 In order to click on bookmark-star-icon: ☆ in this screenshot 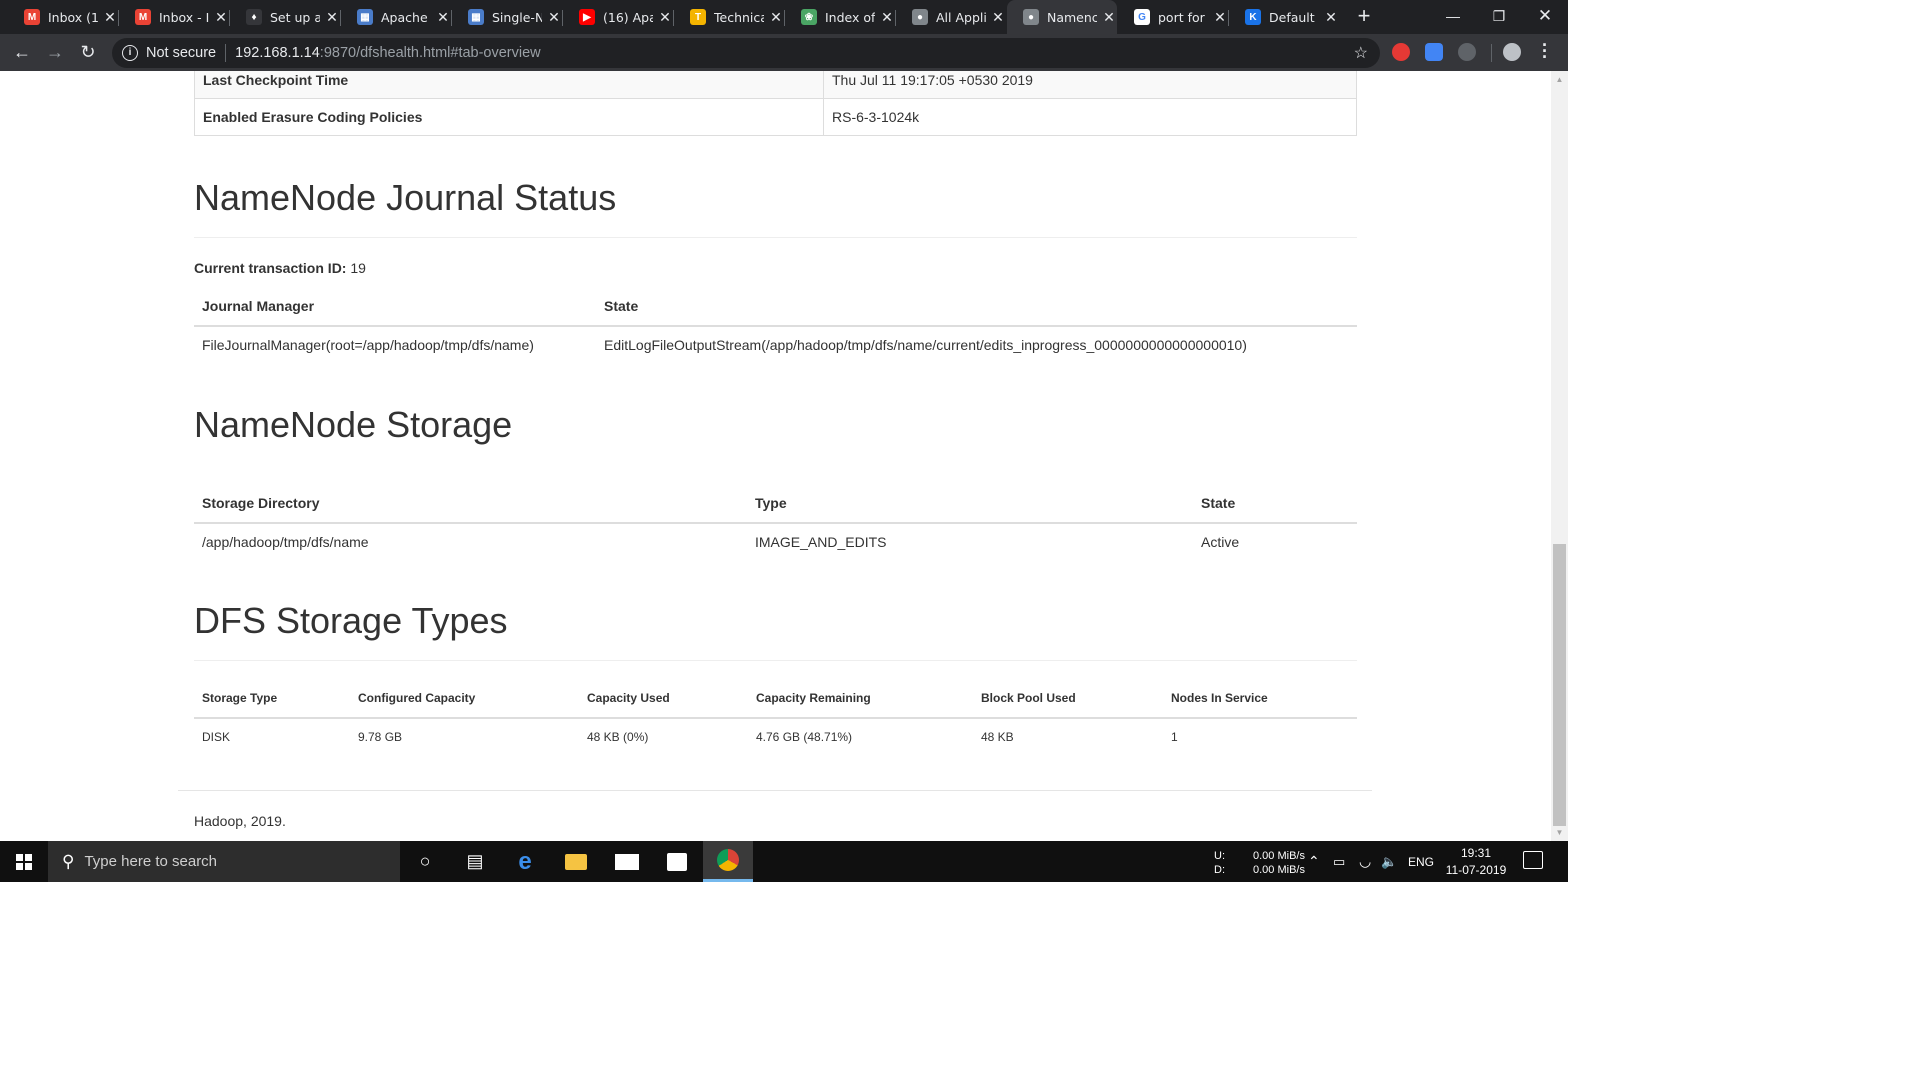, I will do `click(1361, 53)`.